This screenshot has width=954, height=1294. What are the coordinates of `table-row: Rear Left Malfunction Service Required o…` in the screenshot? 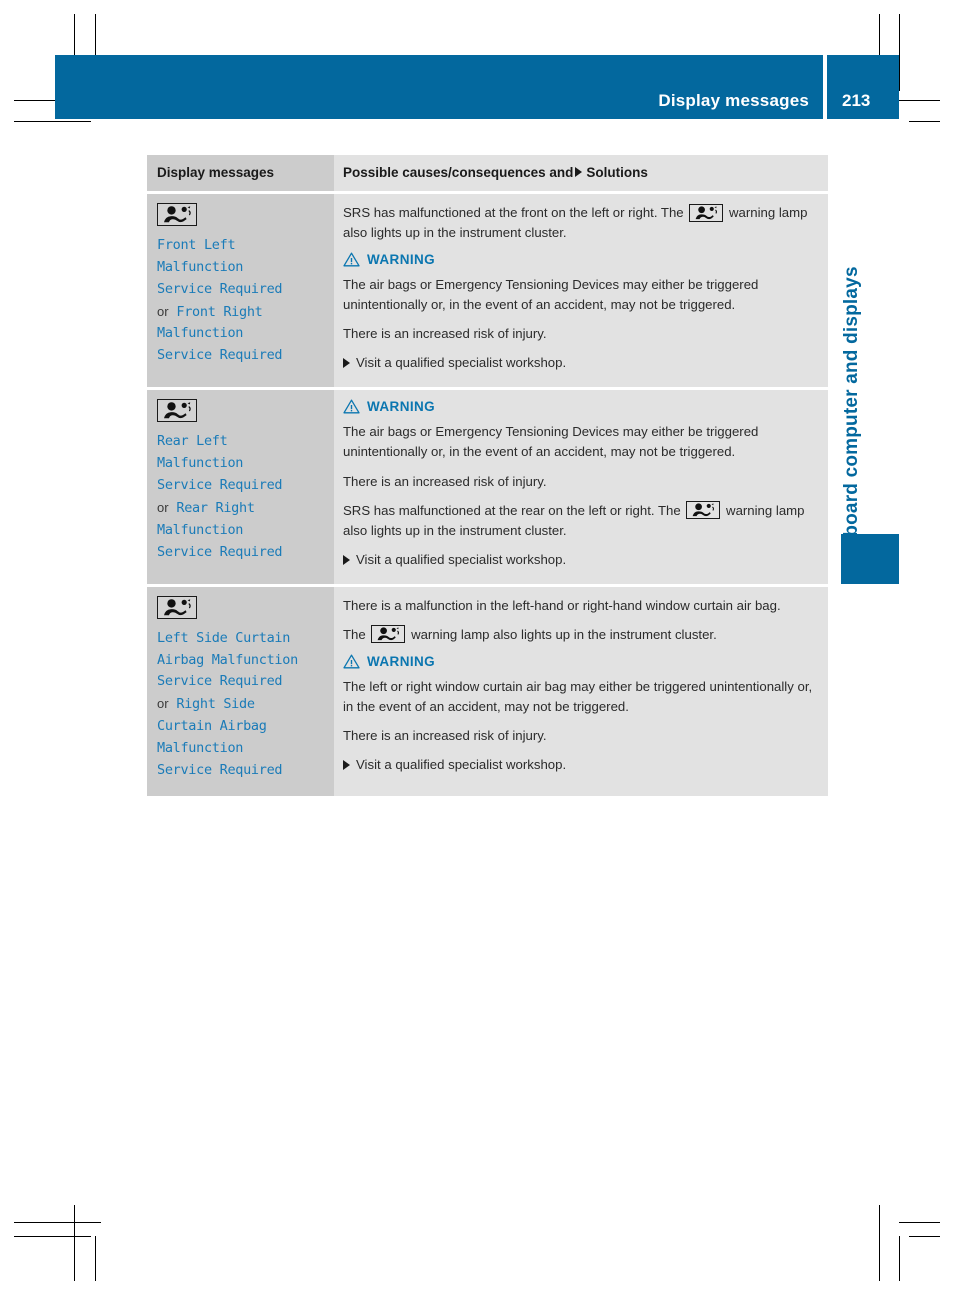 It's located at (487, 487).